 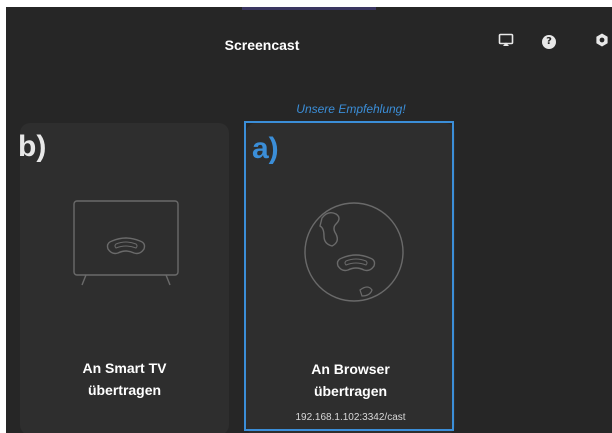 I want to click on marker-a: a), so click(x=265, y=148).